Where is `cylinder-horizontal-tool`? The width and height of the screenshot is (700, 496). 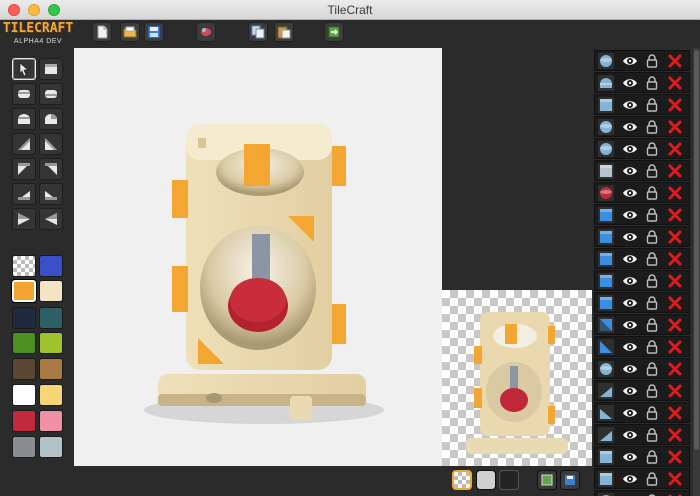 cylinder-horizontal-tool is located at coordinates (24, 94).